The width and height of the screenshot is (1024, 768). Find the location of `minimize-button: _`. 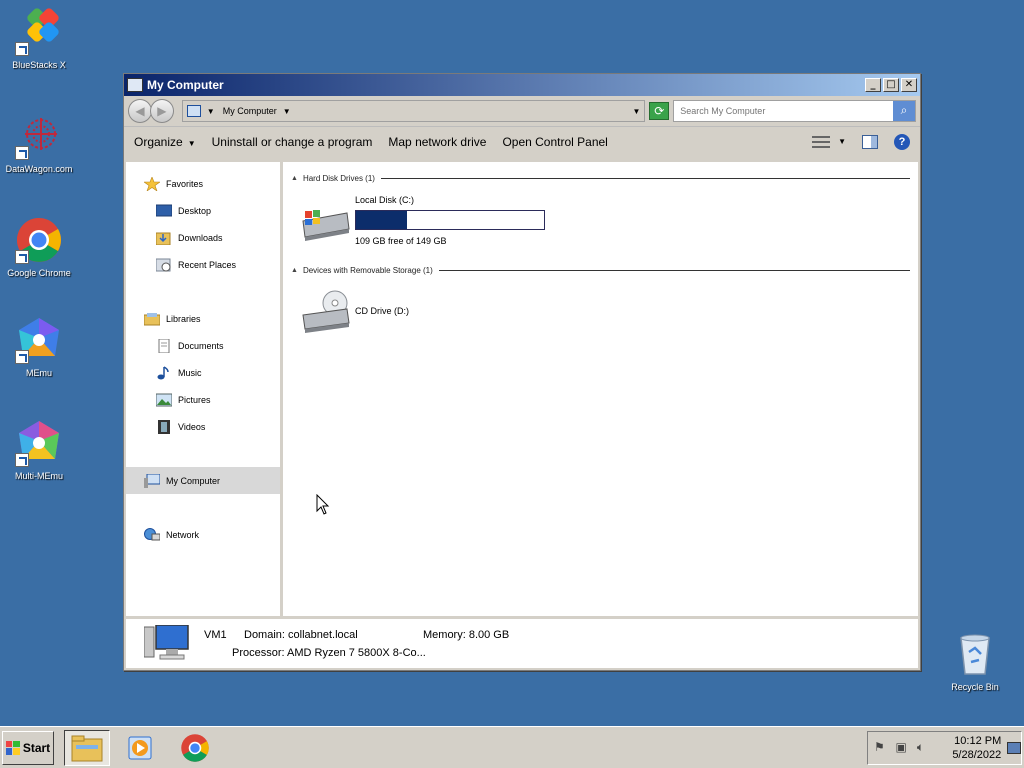

minimize-button: _ is located at coordinates (873, 85).